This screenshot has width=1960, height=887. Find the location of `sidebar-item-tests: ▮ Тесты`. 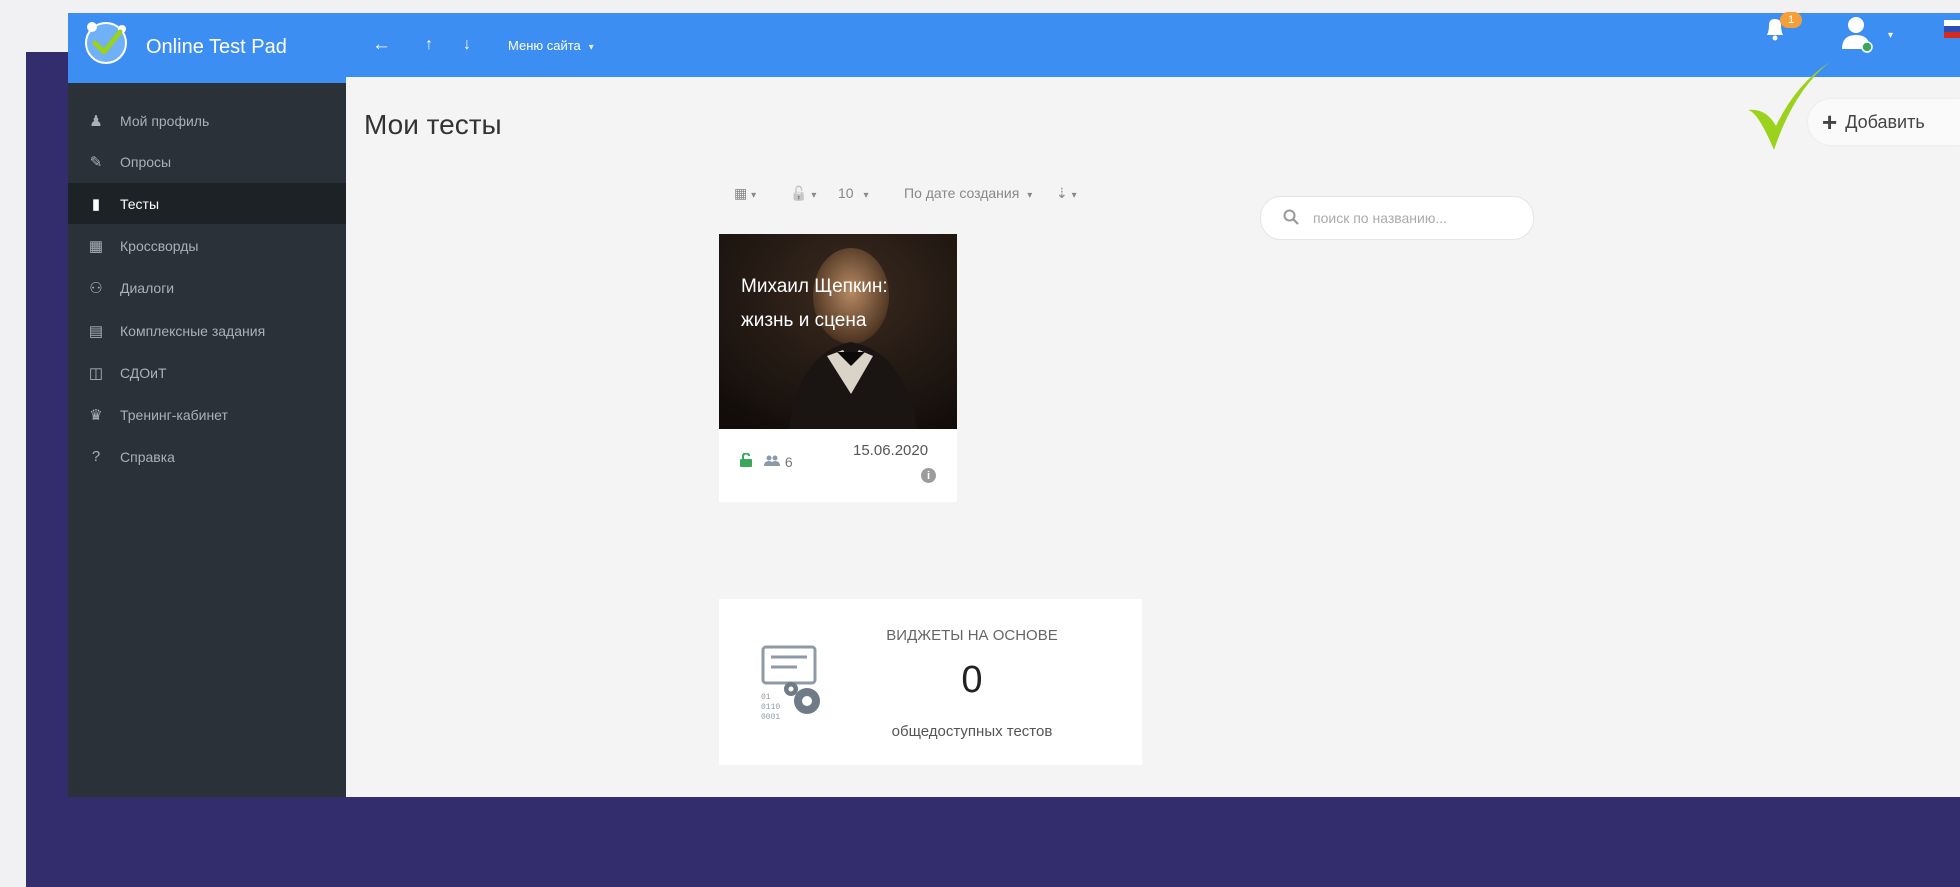

sidebar-item-tests: ▮ Тесты is located at coordinates (207, 203).